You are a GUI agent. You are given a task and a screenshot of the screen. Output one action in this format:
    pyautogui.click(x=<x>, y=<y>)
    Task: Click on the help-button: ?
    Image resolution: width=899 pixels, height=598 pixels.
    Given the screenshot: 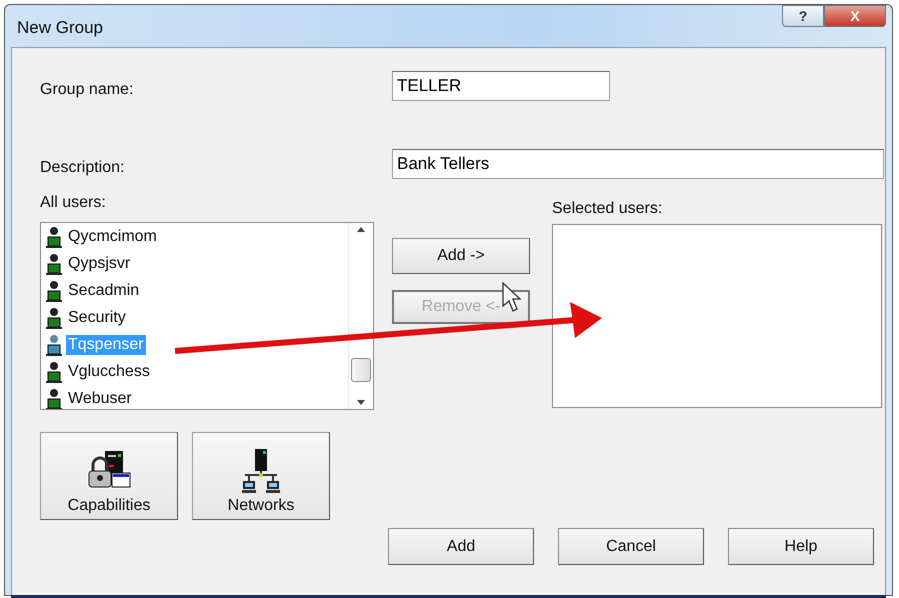 What is the action you would take?
    pyautogui.click(x=803, y=16)
    